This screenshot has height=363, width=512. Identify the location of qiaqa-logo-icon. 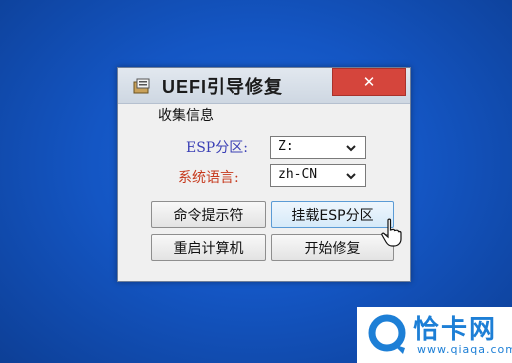
(387, 334).